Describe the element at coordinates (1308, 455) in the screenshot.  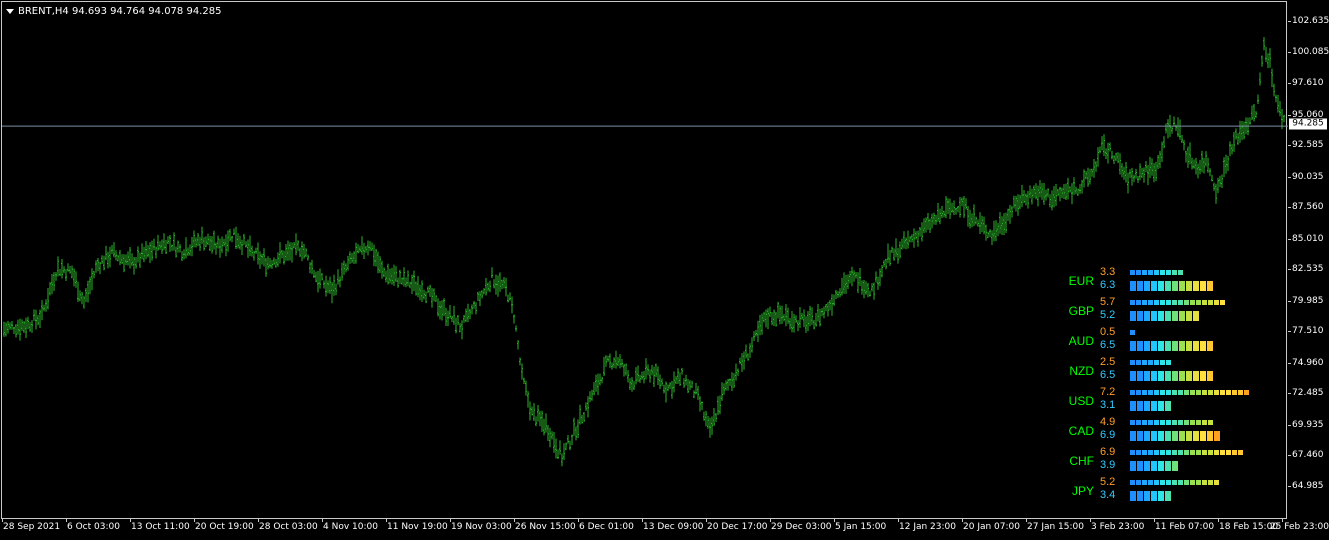
I see `price-label: 67.460` at that location.